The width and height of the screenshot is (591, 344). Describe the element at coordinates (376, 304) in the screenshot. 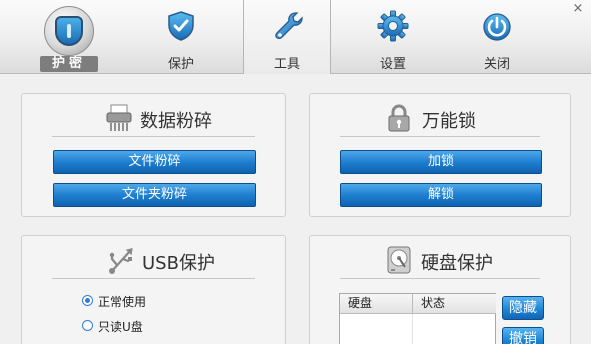

I see `column-header-disk: 硬盘` at that location.